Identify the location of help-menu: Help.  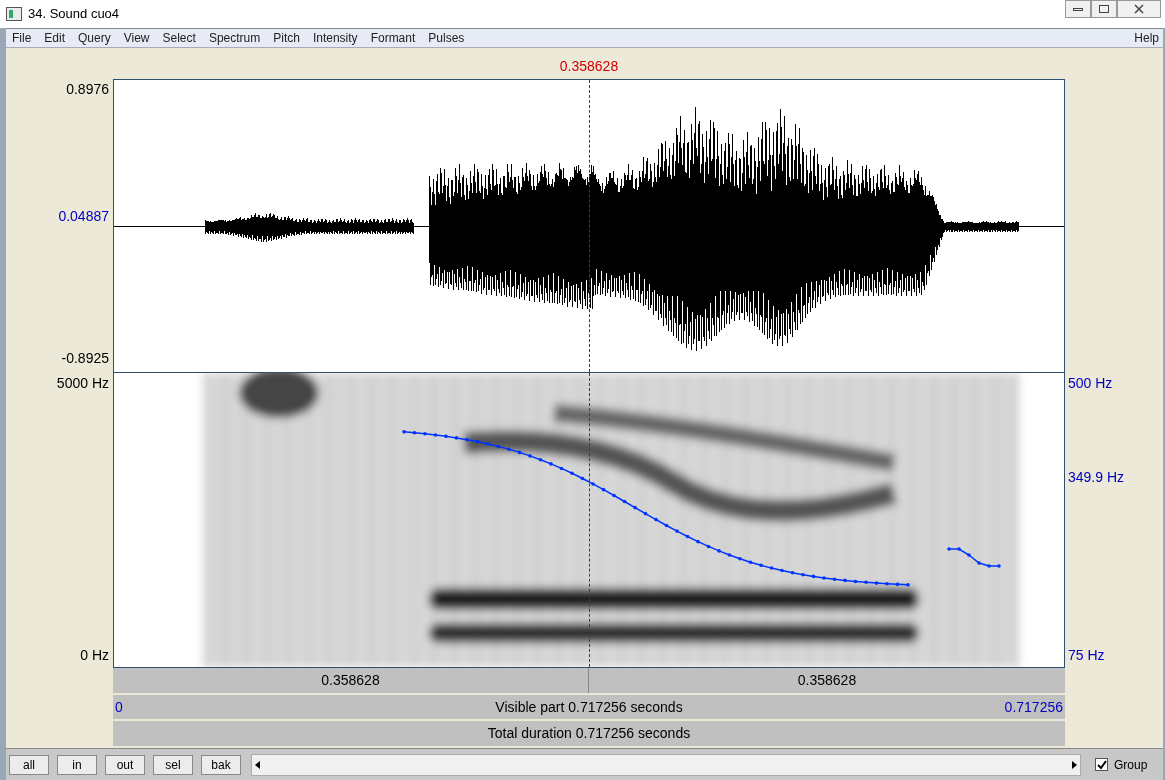
(1146, 38).